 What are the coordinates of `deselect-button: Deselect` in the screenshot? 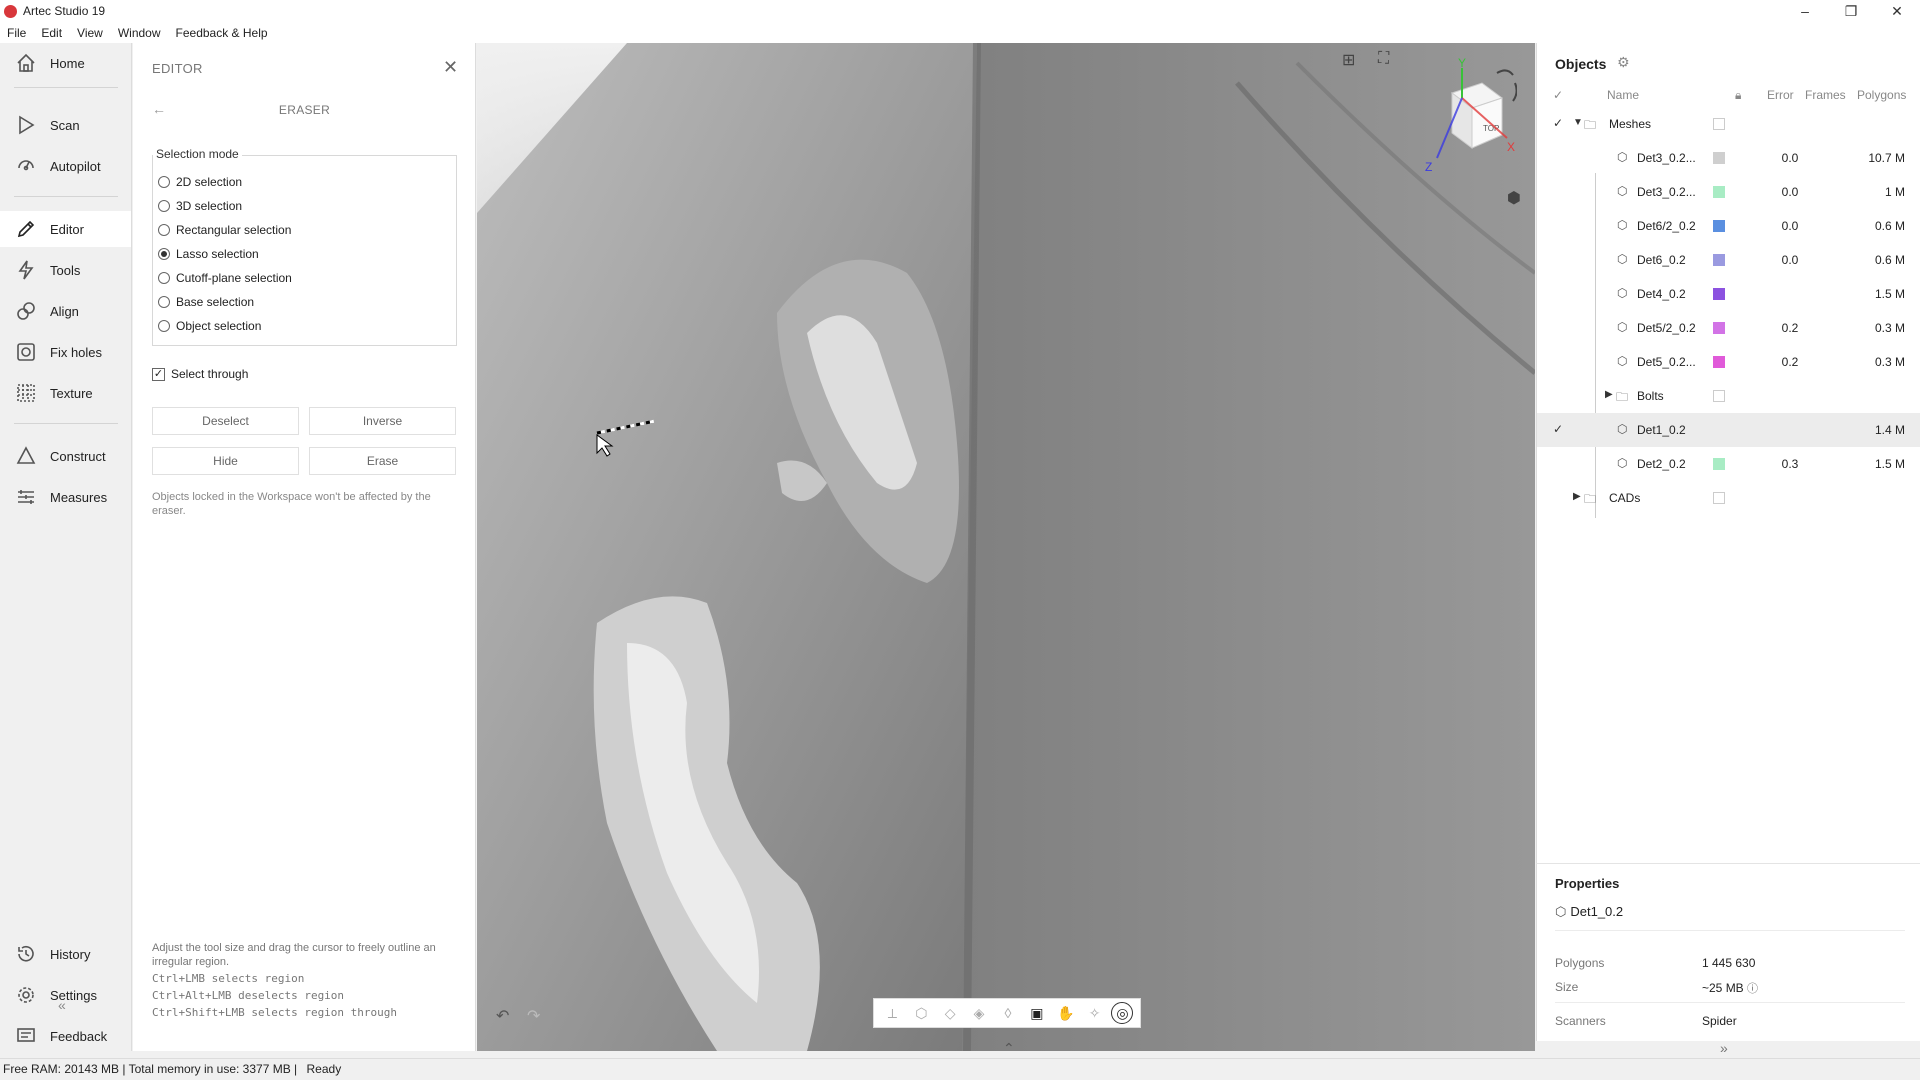 It's located at (225, 421).